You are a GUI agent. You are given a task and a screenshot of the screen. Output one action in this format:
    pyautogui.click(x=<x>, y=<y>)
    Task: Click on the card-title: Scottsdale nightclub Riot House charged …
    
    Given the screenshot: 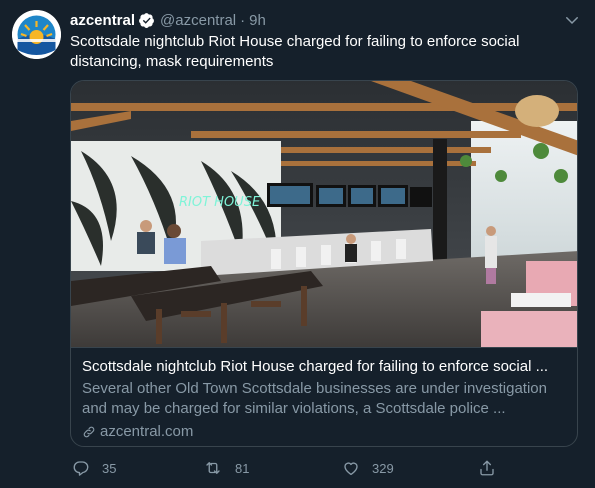 What is the action you would take?
    pyautogui.click(x=315, y=366)
    